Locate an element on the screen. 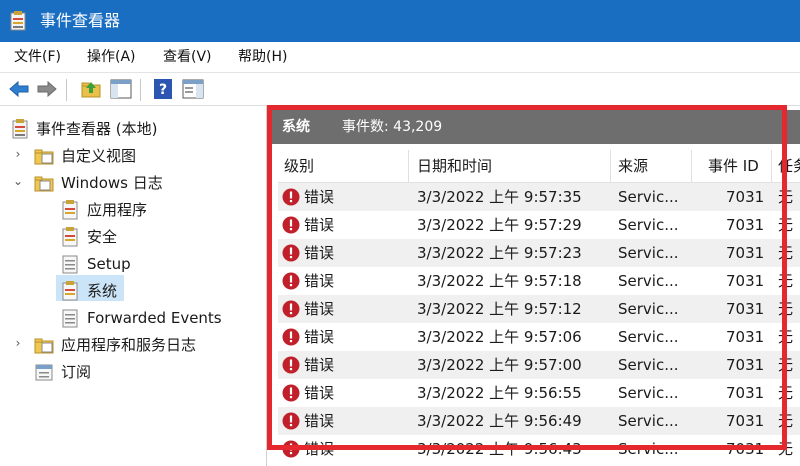 The height and width of the screenshot is (466, 800). tree-item-label: 应用程序和服务日志 is located at coordinates (129, 345).